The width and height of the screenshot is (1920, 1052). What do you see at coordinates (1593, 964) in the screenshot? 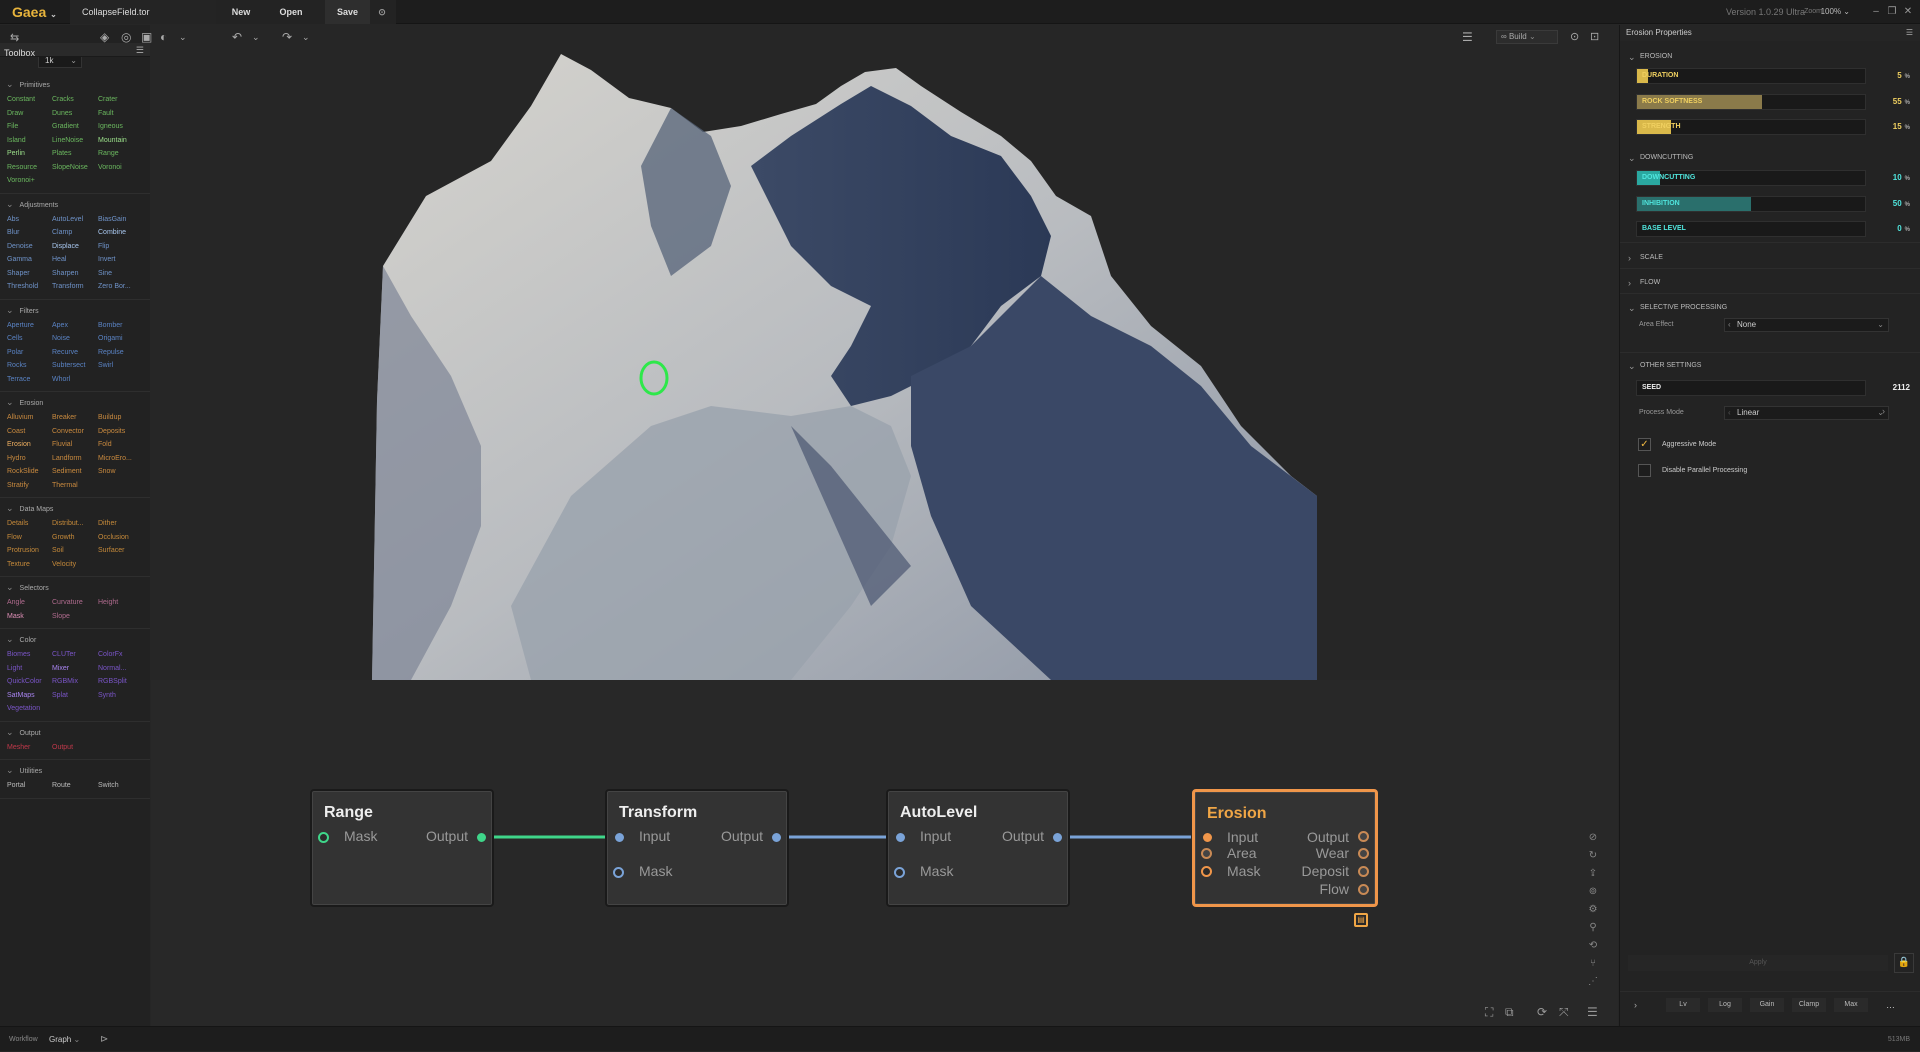
I see `branch-icon: ⑂` at bounding box center [1593, 964].